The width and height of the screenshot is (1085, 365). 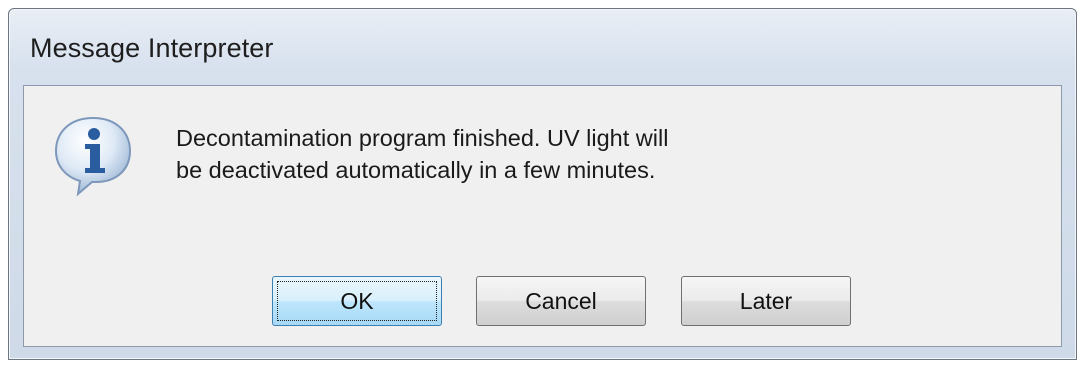 I want to click on ok-button-label: OK, so click(x=357, y=301).